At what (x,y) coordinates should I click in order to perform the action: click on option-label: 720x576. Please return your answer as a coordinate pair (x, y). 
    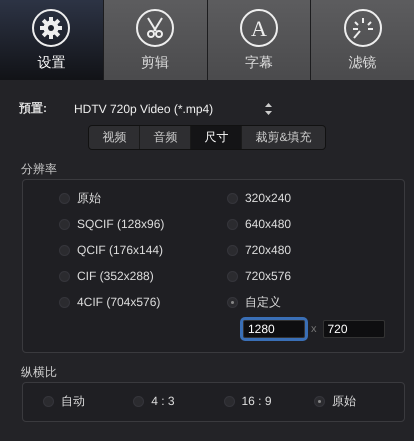
    Looking at the image, I should click on (268, 276).